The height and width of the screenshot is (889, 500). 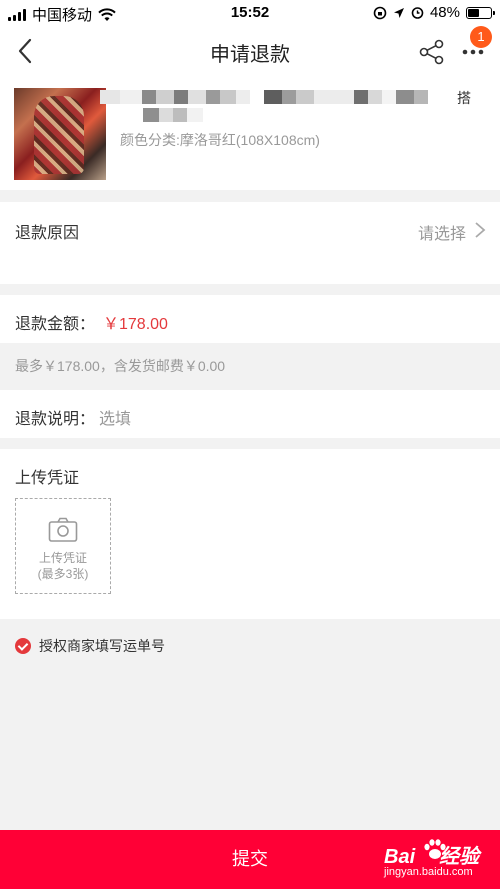 What do you see at coordinates (400, 857) in the screenshot?
I see `watermark-brand-a: Bai` at bounding box center [400, 857].